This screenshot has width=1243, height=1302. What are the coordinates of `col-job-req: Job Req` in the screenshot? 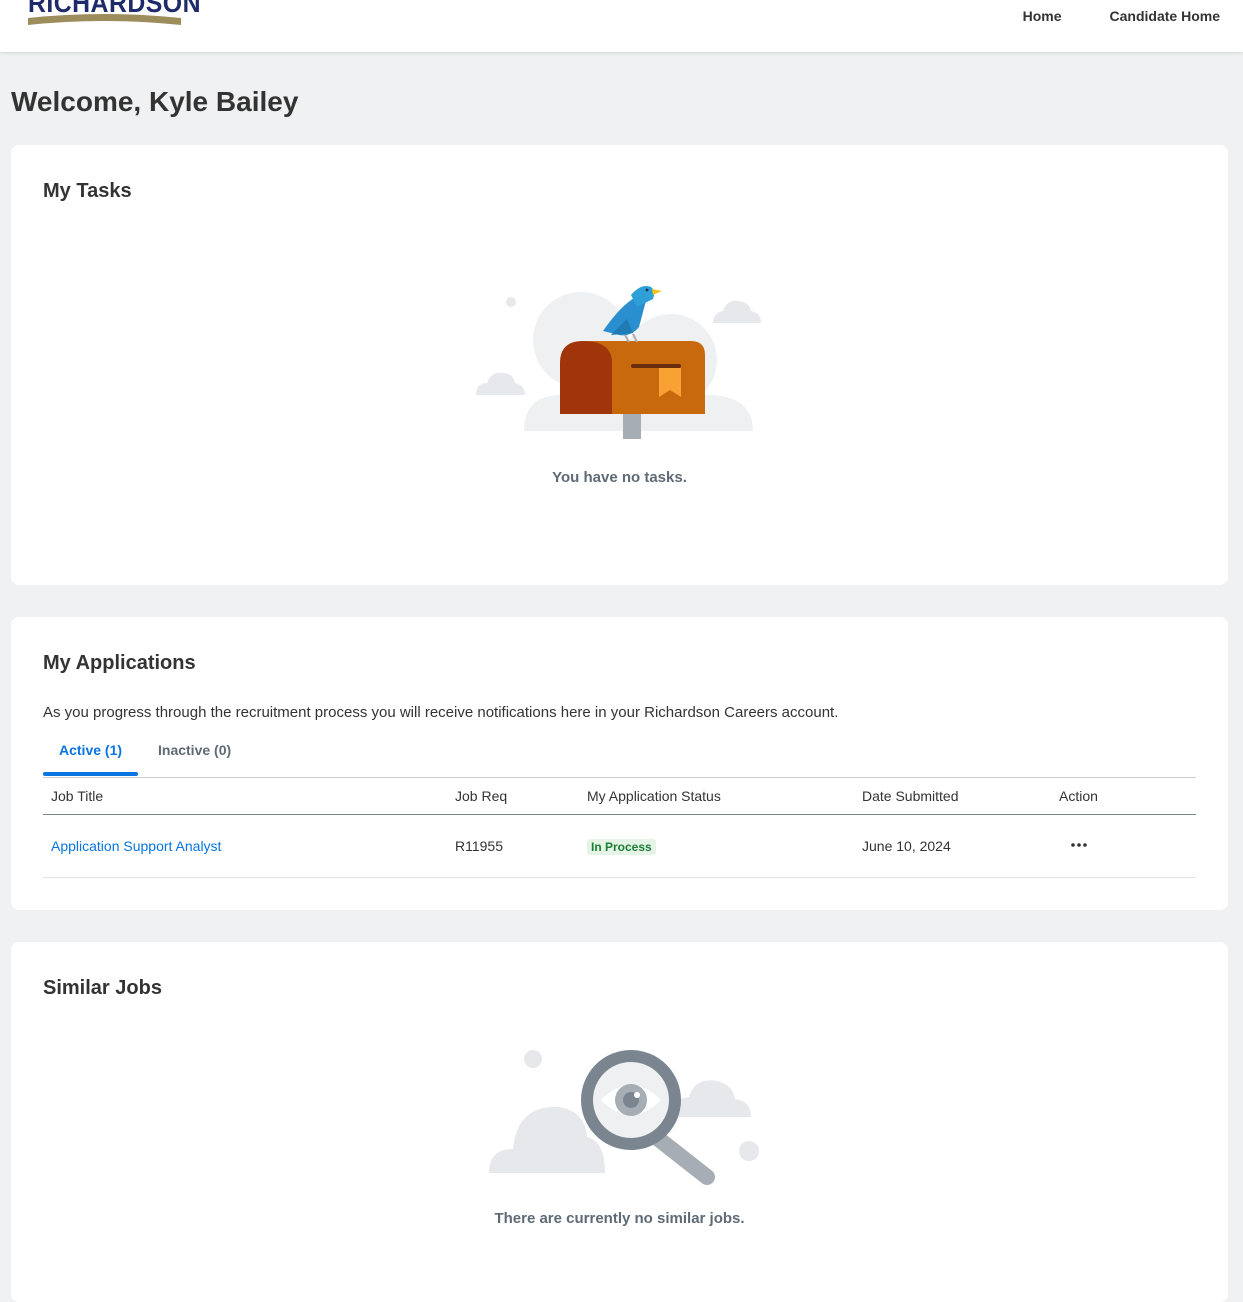 It's located at (481, 796).